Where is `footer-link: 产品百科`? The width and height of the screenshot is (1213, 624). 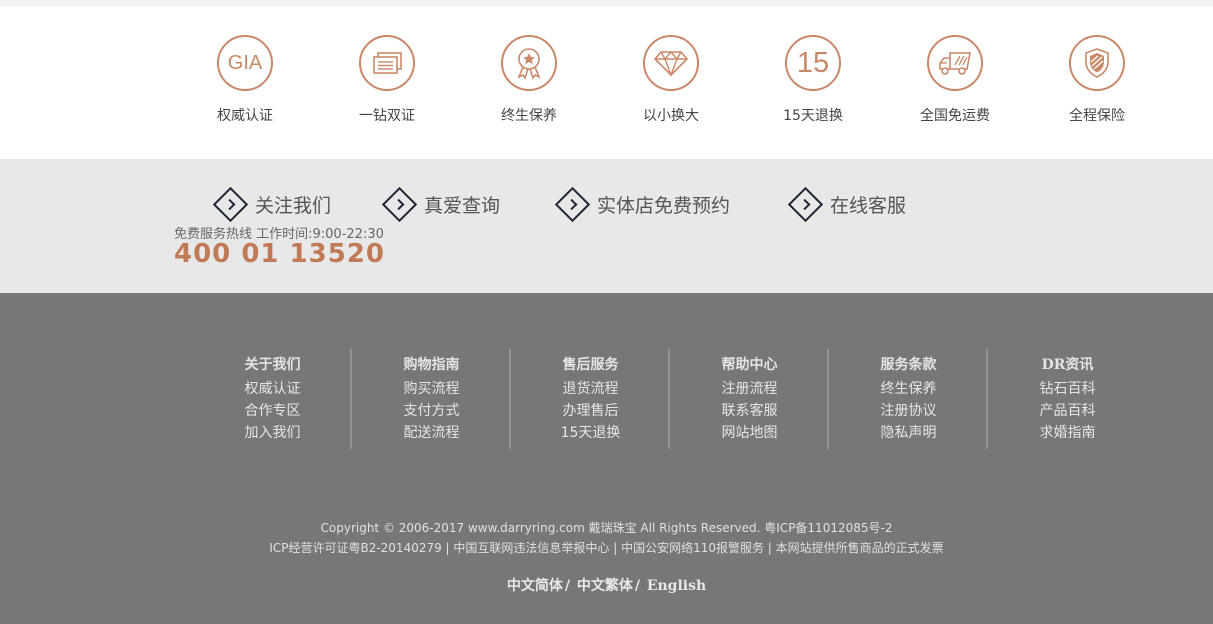 footer-link: 产品百科 is located at coordinates (1067, 410).